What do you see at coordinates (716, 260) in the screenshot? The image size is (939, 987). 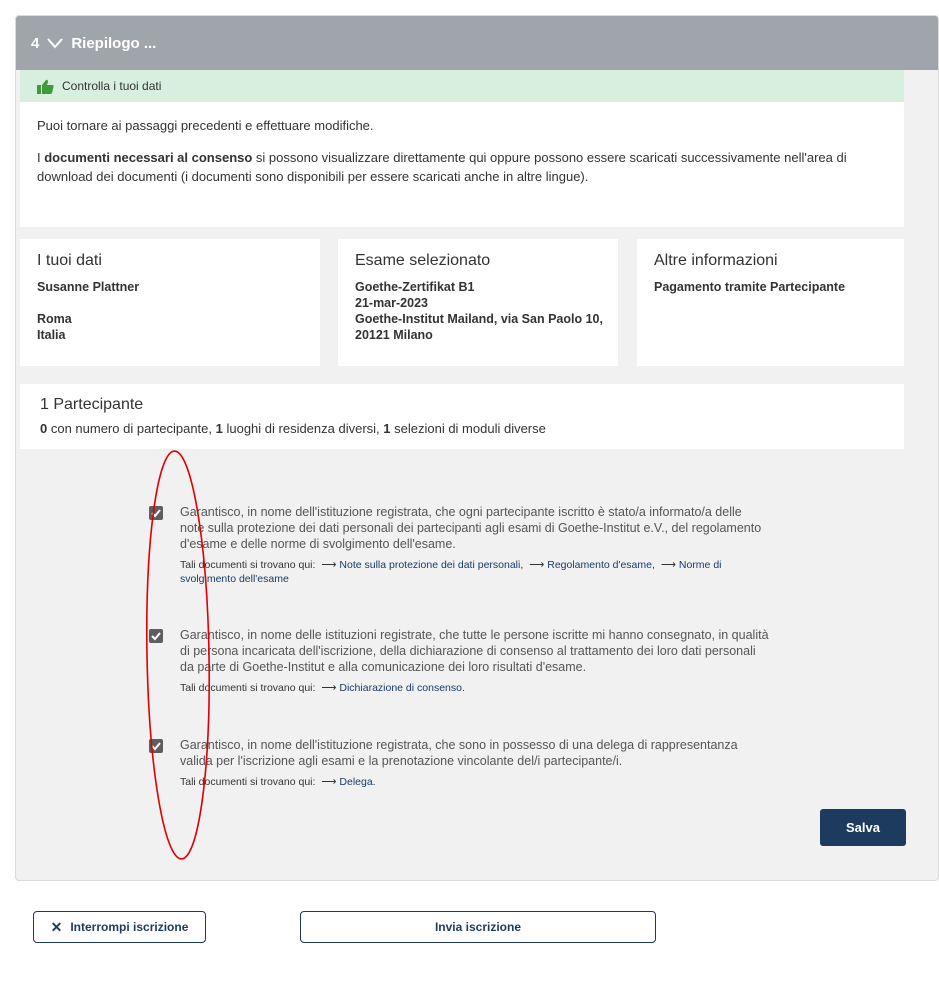 I see `other-info-heading: Altre informazioni` at bounding box center [716, 260].